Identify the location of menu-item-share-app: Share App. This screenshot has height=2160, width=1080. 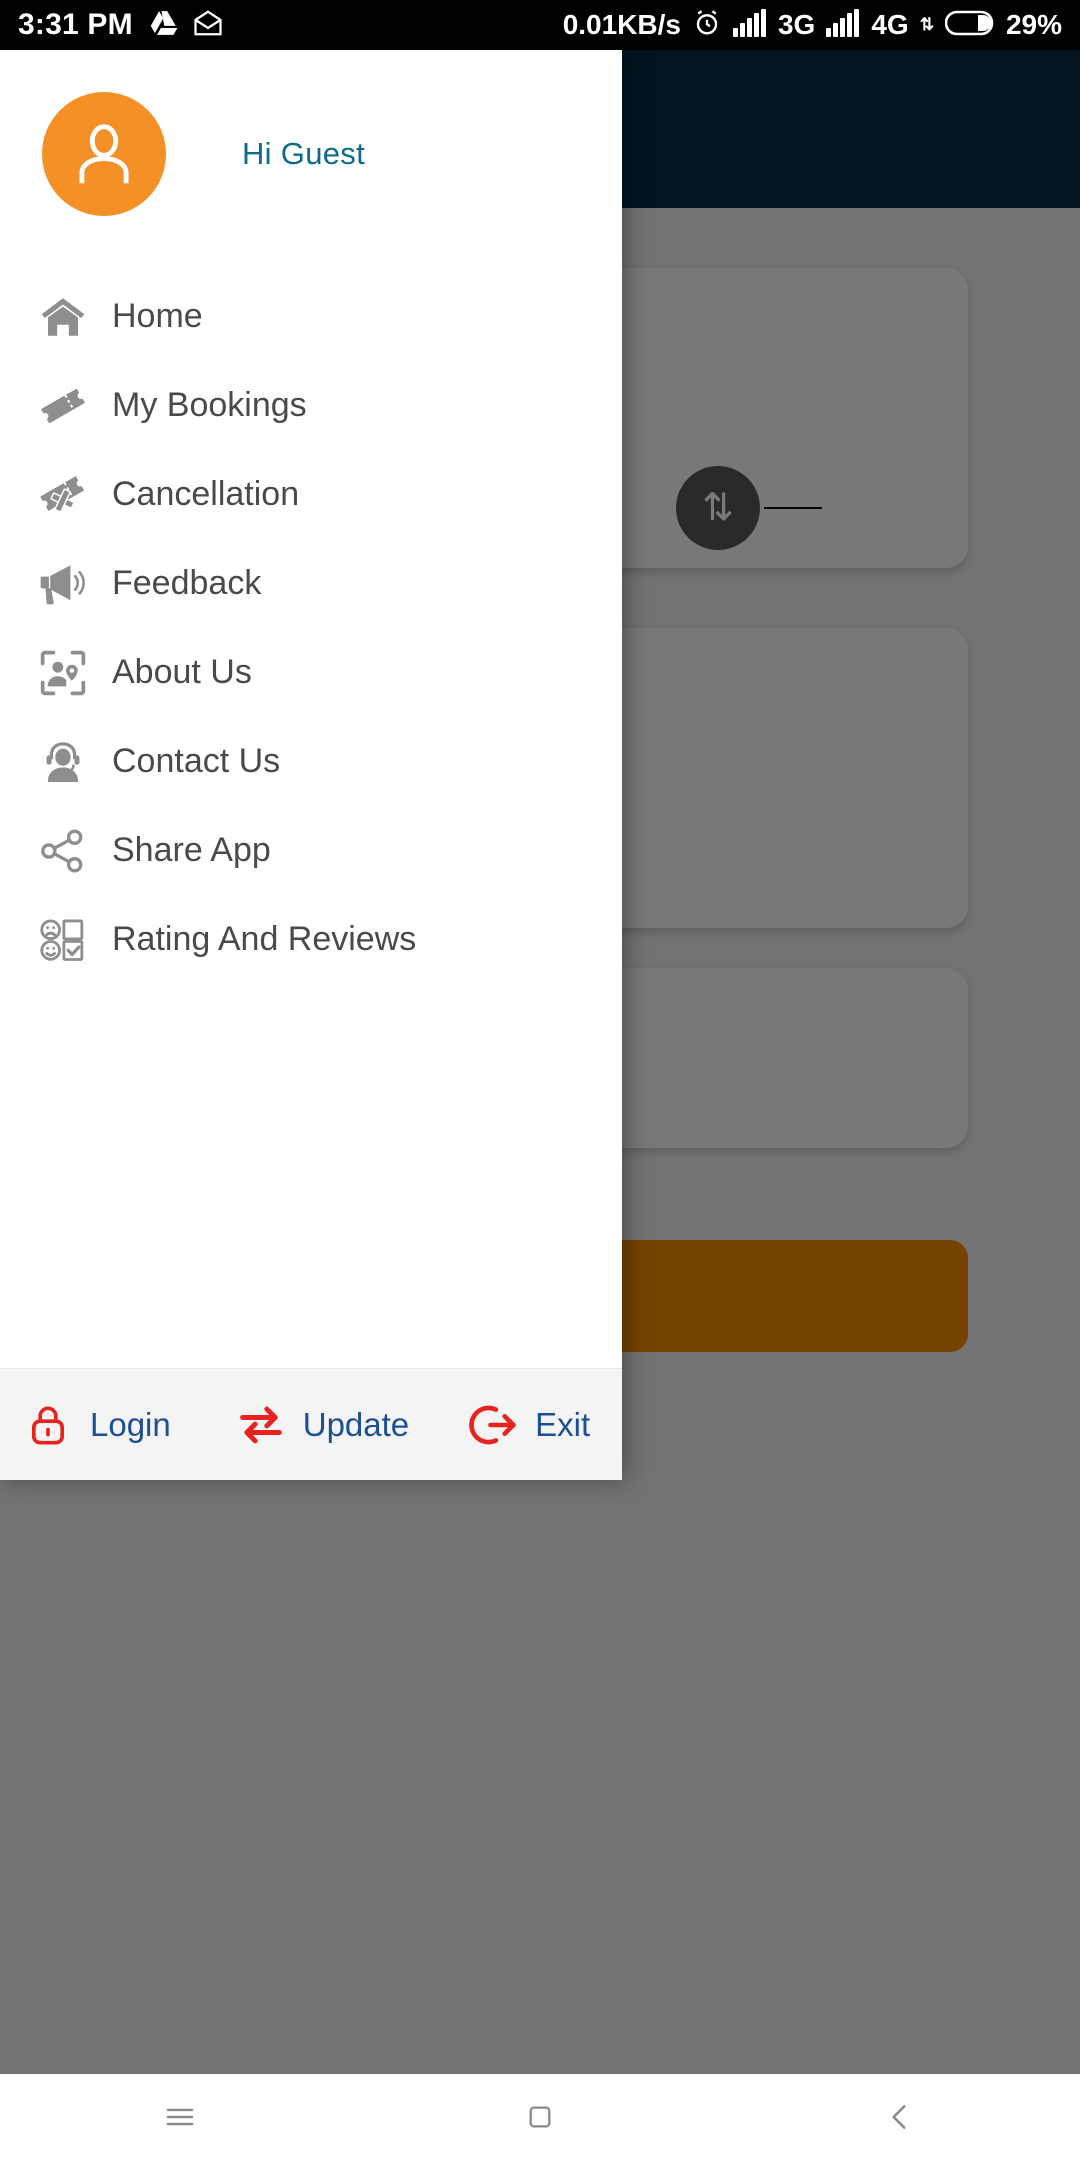
(311, 850).